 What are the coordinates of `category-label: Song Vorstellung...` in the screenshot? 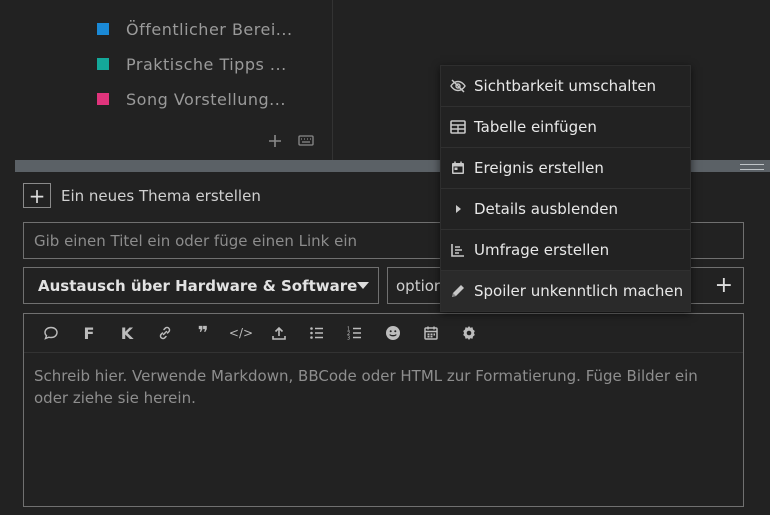 It's located at (206, 99).